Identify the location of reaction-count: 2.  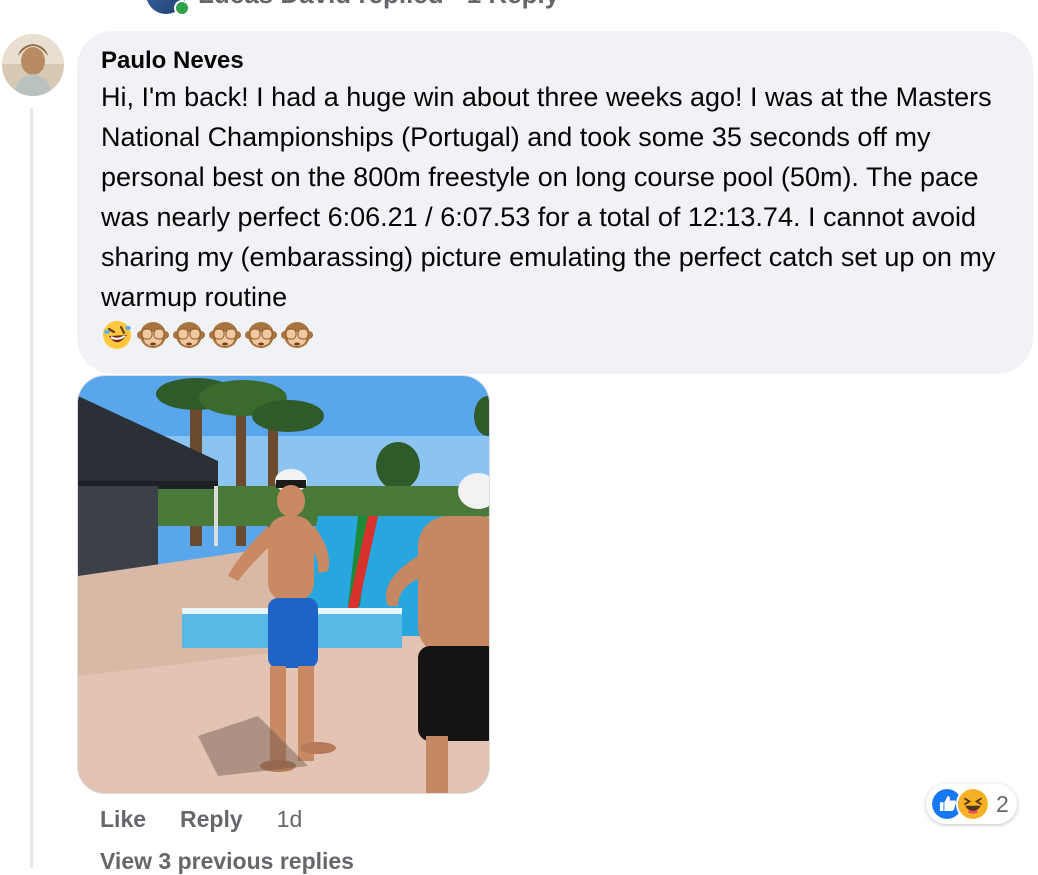
(1002, 803).